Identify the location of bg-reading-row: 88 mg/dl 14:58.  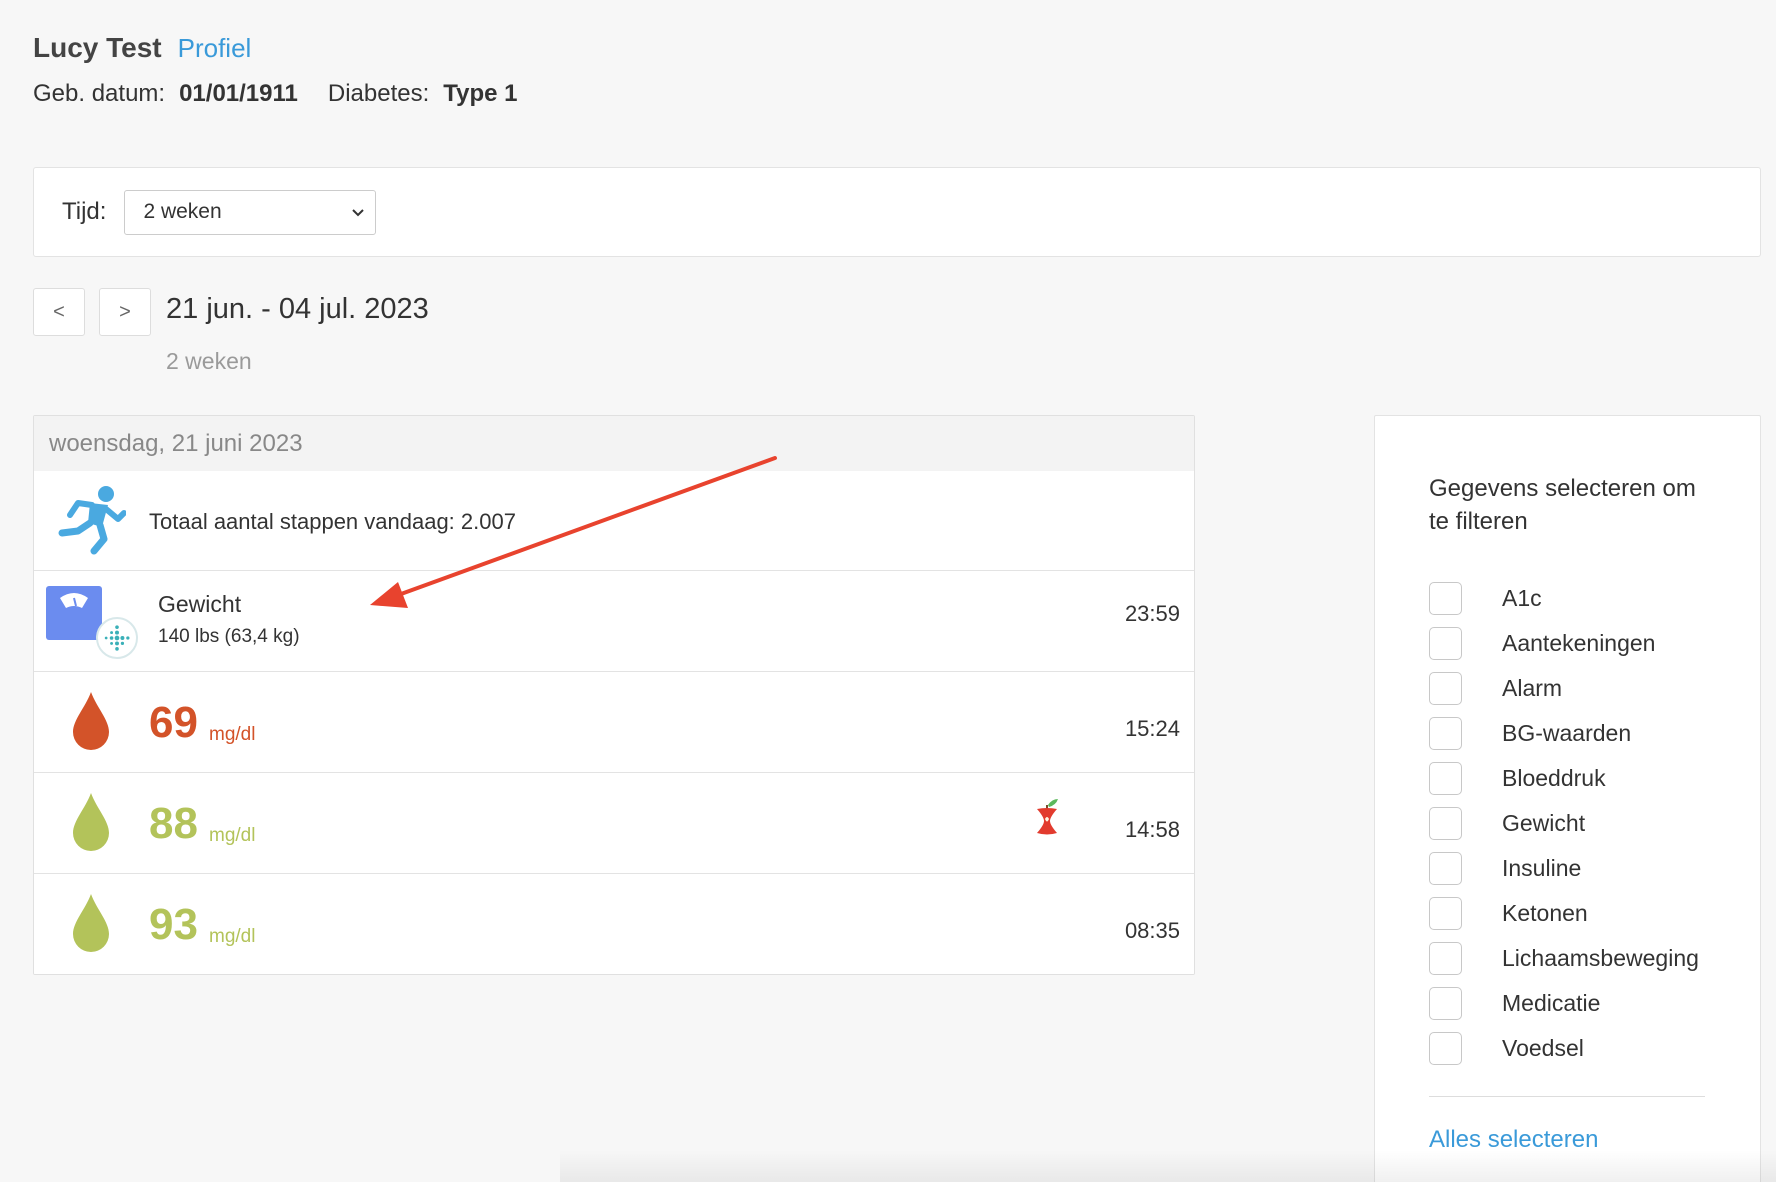
(614, 823).